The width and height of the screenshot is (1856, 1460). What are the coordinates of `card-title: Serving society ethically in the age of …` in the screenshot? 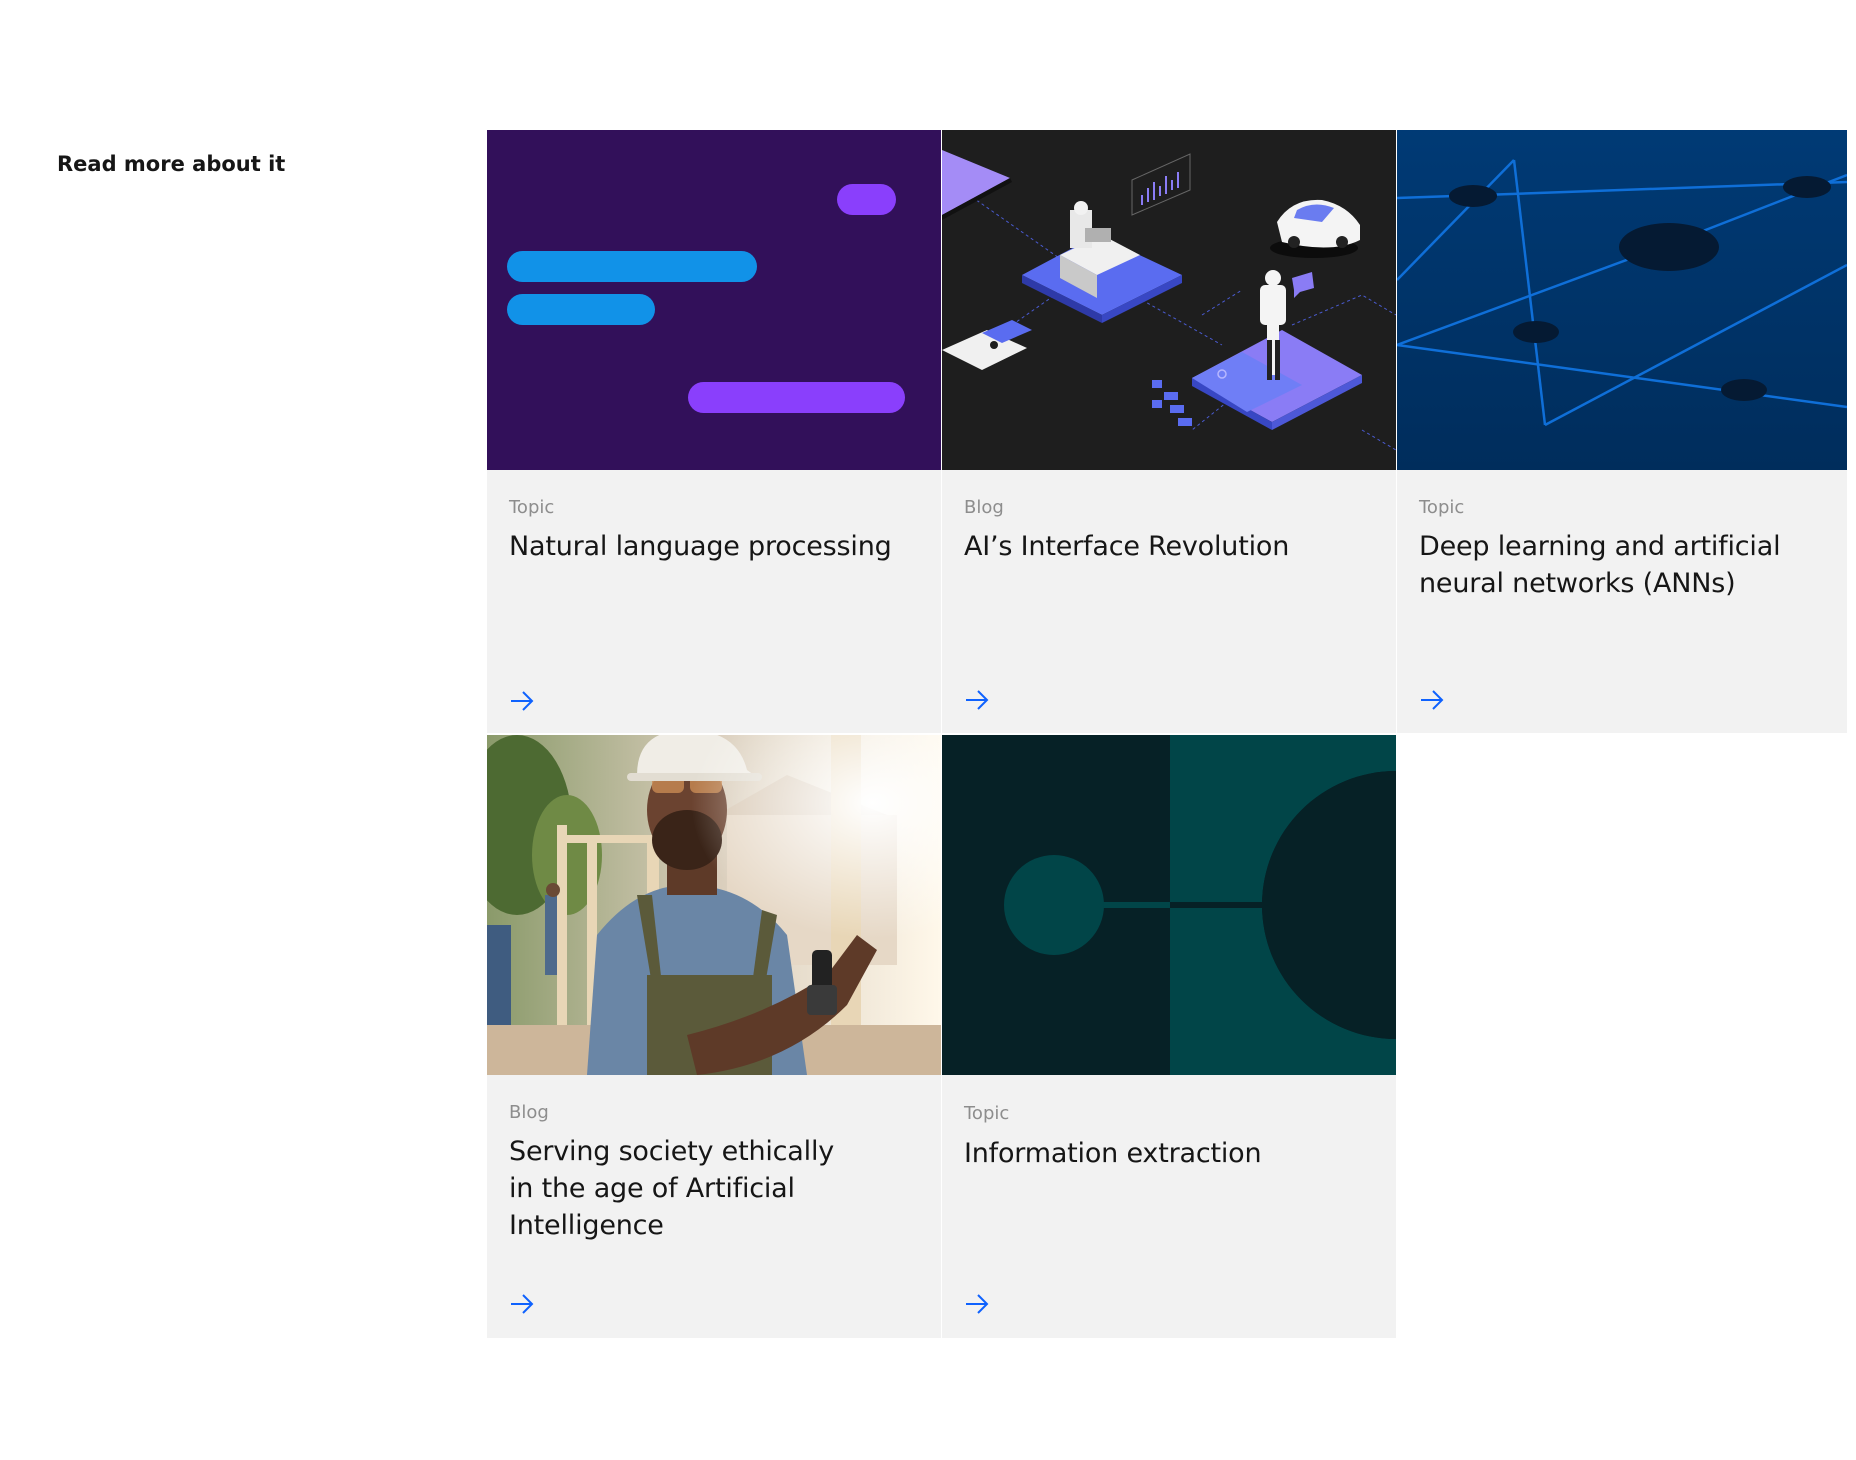 It's located at (672, 1188).